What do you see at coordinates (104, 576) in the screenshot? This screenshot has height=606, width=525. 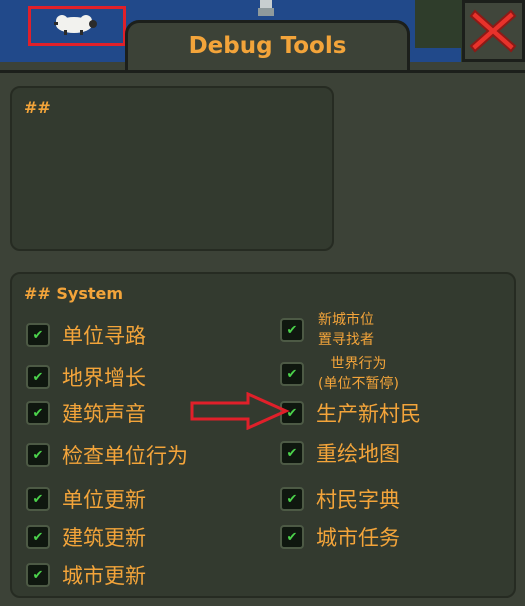 I see `option-label: 城市更新` at bounding box center [104, 576].